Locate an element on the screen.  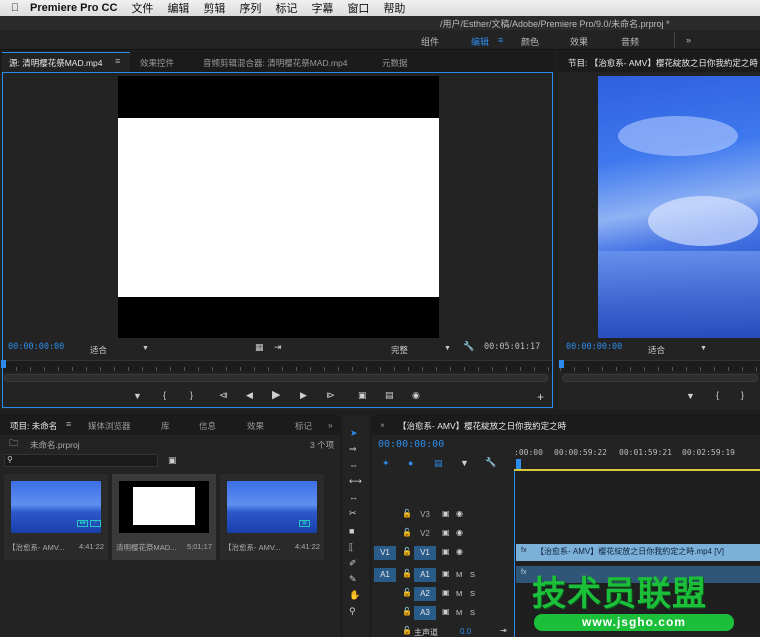
project-search-input: ⚲ is located at coordinates (81, 460).